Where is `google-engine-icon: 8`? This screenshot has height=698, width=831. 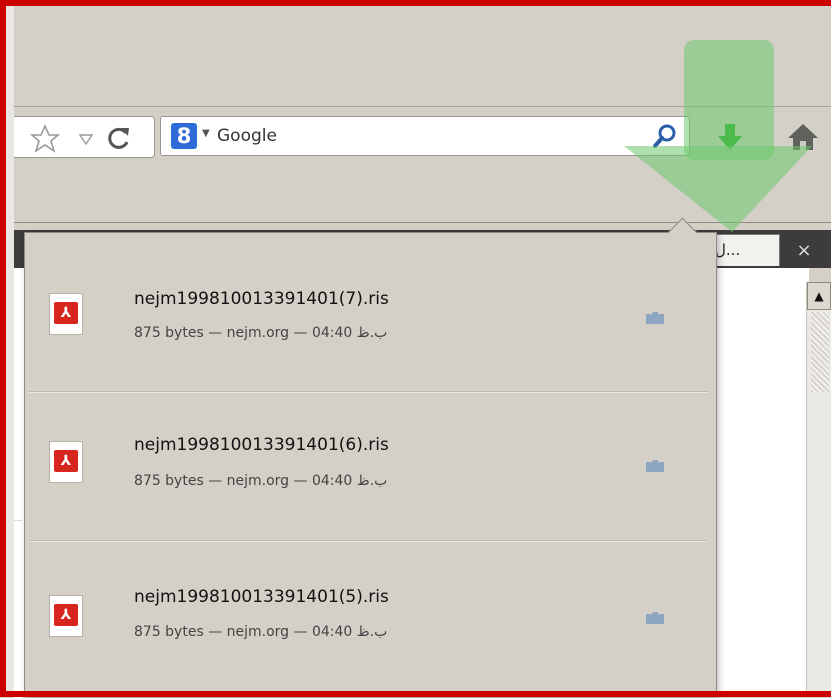 google-engine-icon: 8 is located at coordinates (184, 136).